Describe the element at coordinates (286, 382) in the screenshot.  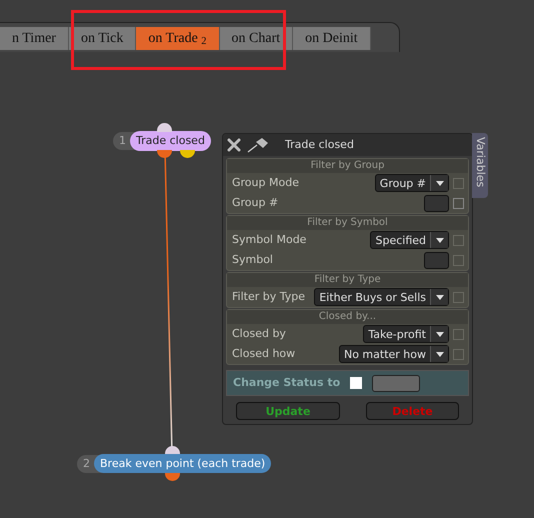
I see `field-label: Change Status to` at that location.